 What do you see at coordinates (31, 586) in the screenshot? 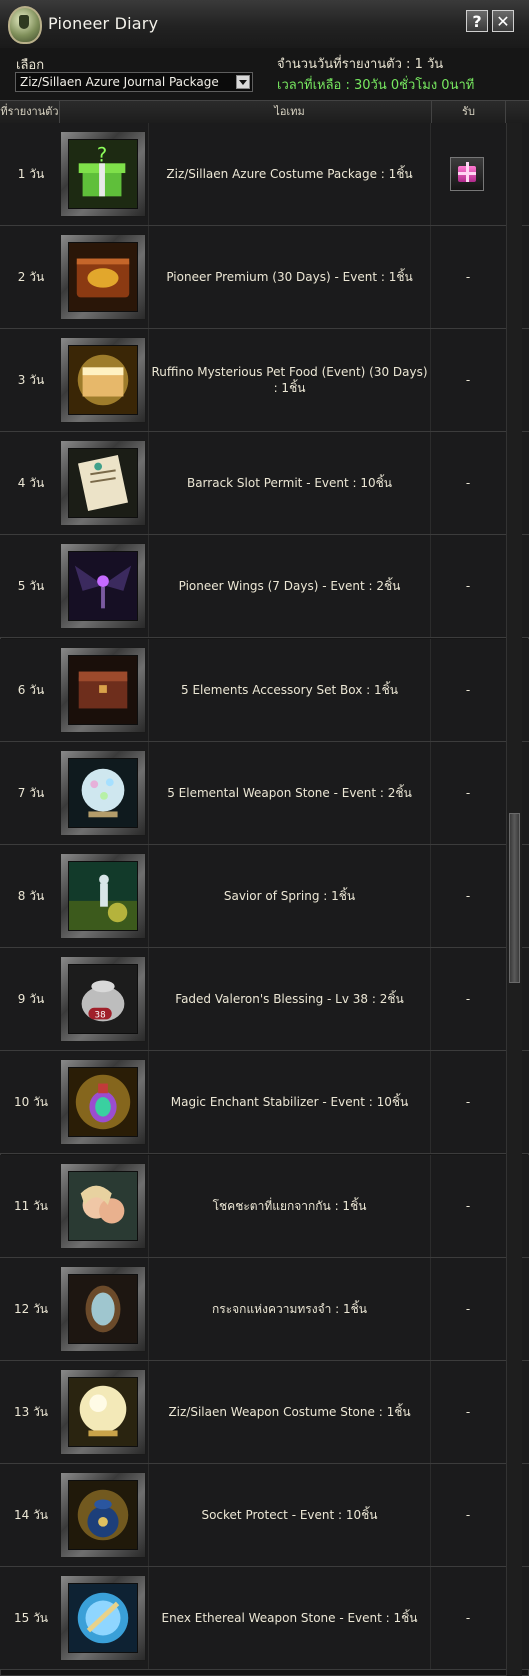
I see `day-cell: 5 วัน` at bounding box center [31, 586].